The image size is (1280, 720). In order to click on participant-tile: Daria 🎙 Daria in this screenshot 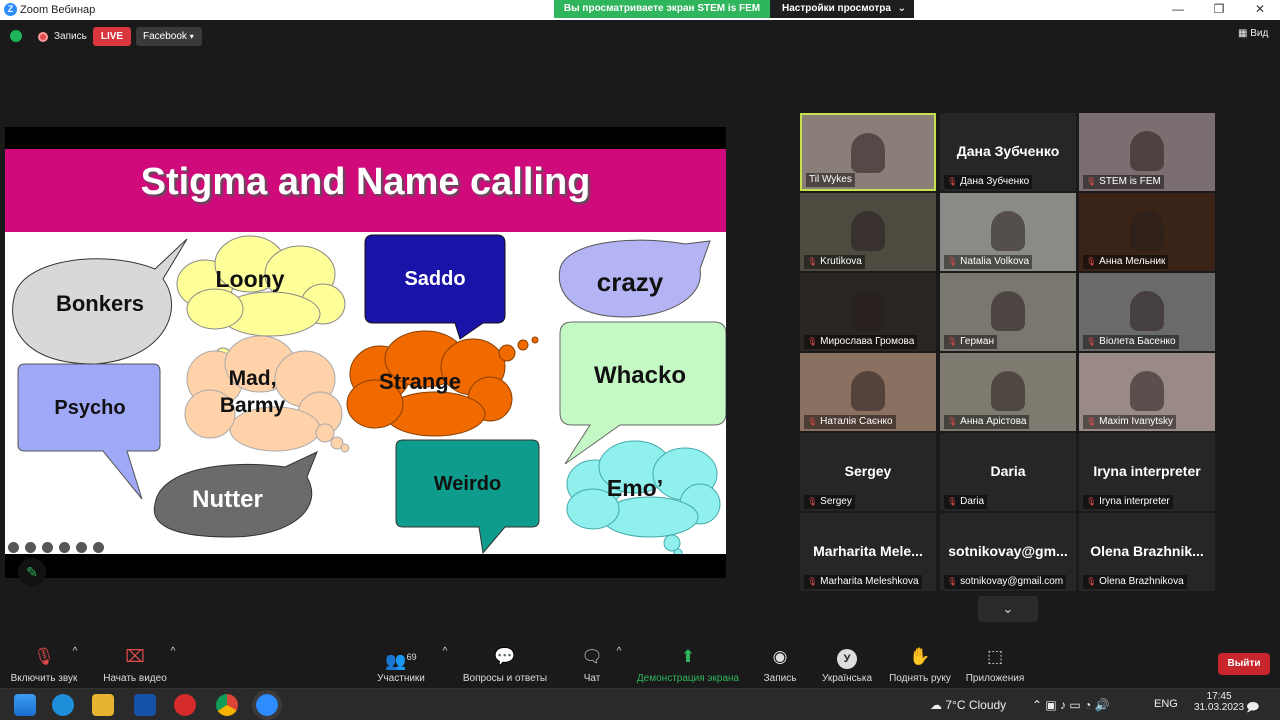, I will do `click(1008, 472)`.